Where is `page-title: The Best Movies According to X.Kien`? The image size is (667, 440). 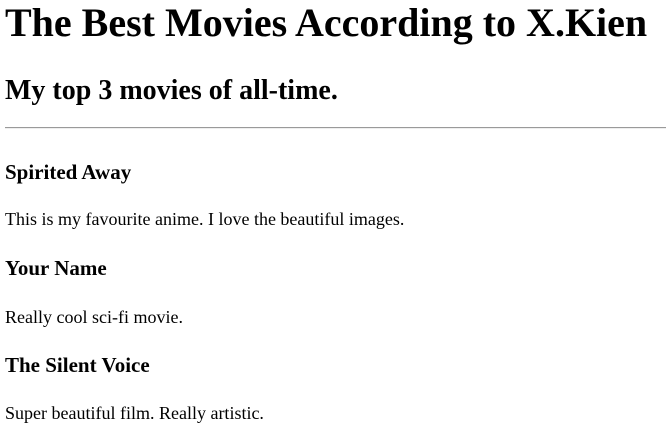
page-title: The Best Movies According to X.Kien is located at coordinates (326, 22).